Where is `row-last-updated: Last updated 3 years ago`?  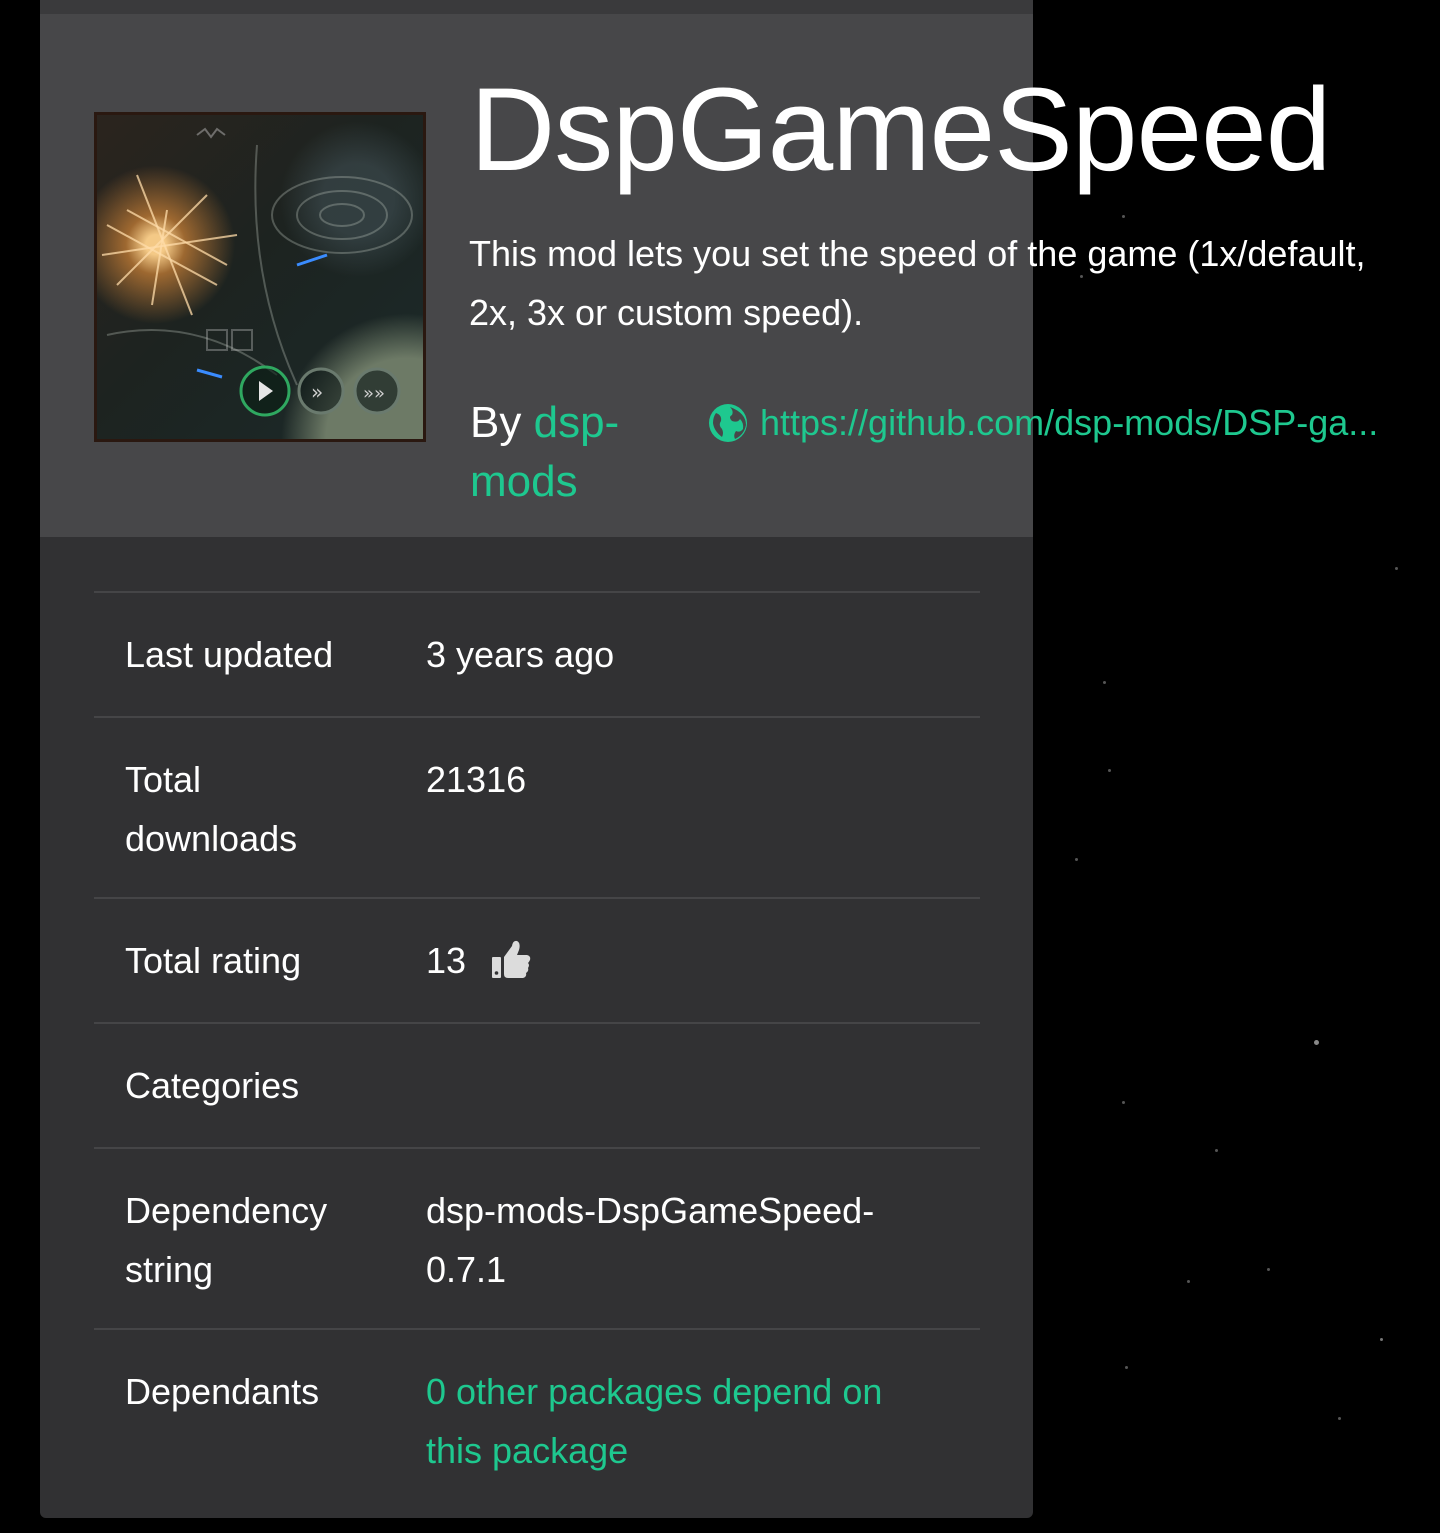
row-last-updated: Last updated 3 years ago is located at coordinates (537, 655).